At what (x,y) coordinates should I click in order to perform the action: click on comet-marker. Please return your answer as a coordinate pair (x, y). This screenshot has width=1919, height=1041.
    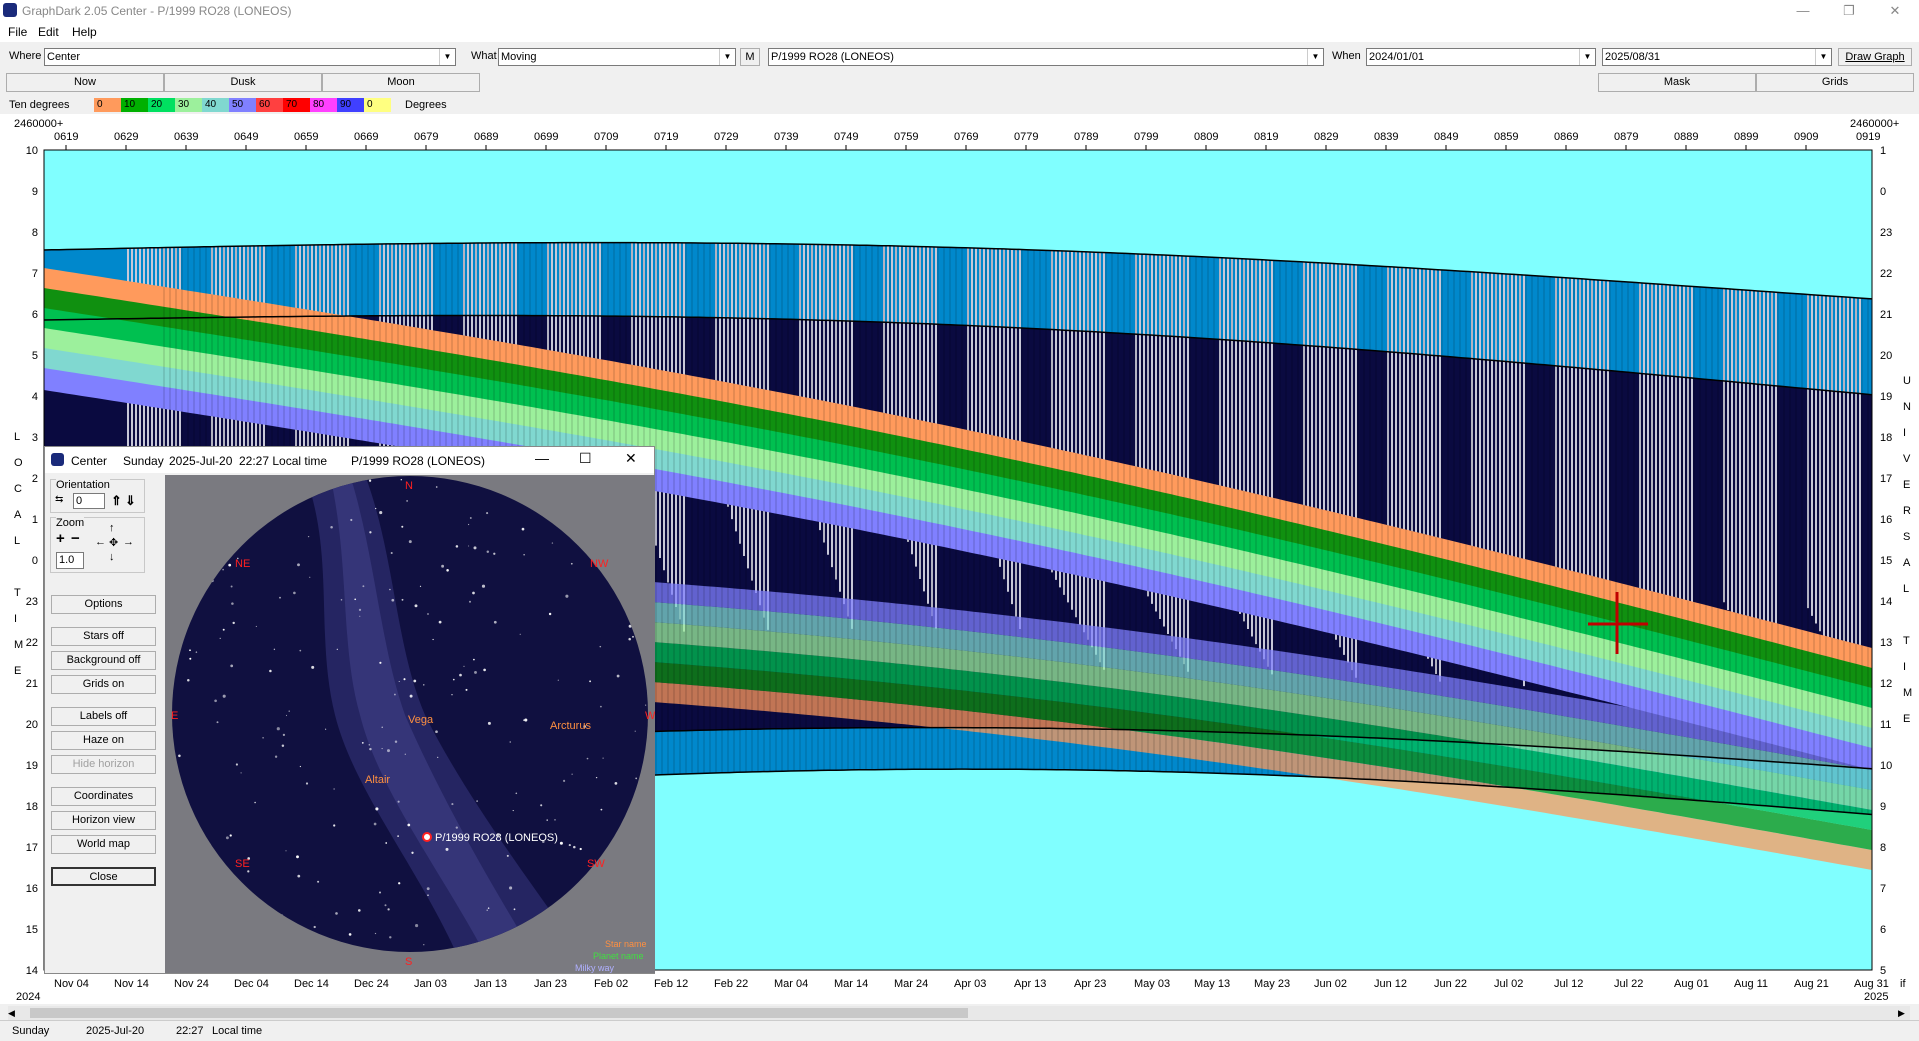
    Looking at the image, I should click on (427, 837).